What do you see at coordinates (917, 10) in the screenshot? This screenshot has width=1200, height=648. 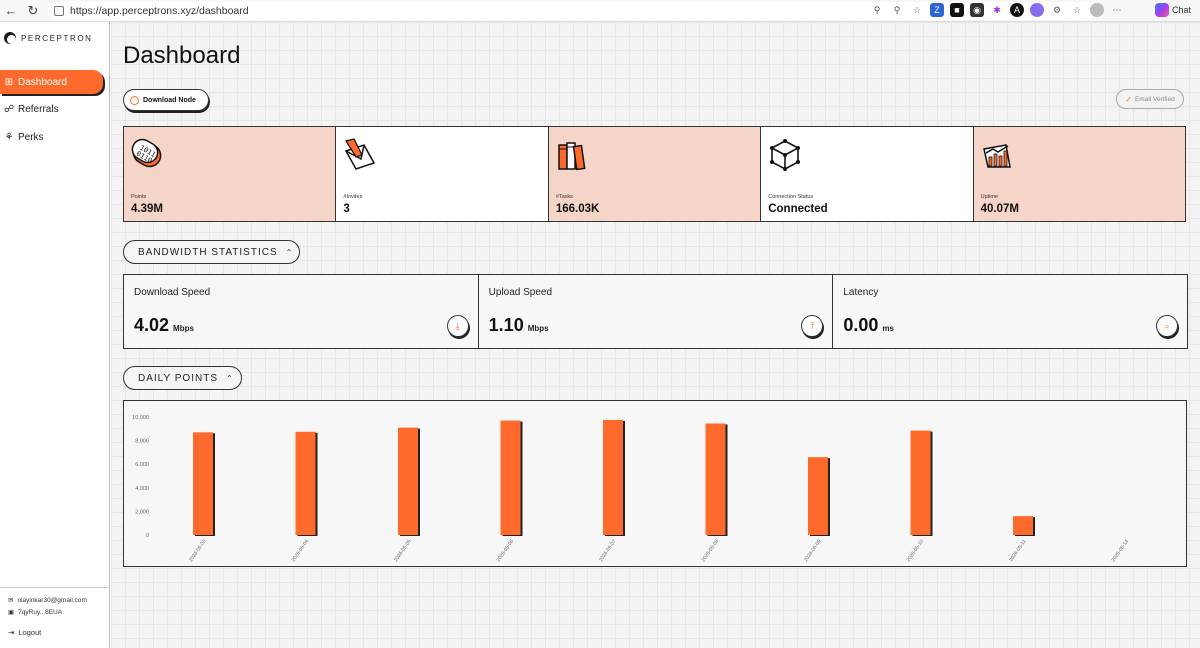 I see `star-icon: ☆` at bounding box center [917, 10].